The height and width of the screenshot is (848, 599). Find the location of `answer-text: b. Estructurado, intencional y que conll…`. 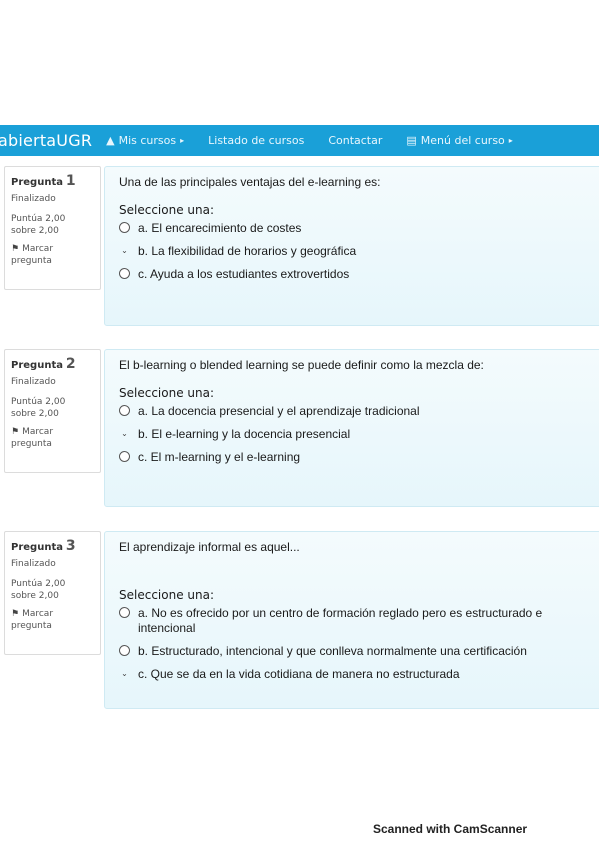

answer-text: b. Estructurado, intencional y que conll… is located at coordinates (332, 651).